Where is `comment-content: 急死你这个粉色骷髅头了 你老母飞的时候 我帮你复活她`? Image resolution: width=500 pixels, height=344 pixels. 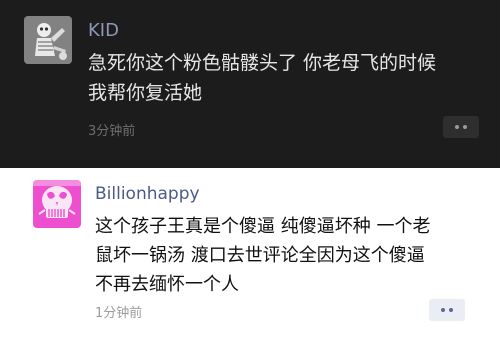 comment-content: 急死你这个粉色骷髅头了 你老母飞的时候 我帮你复活她 is located at coordinates (262, 78).